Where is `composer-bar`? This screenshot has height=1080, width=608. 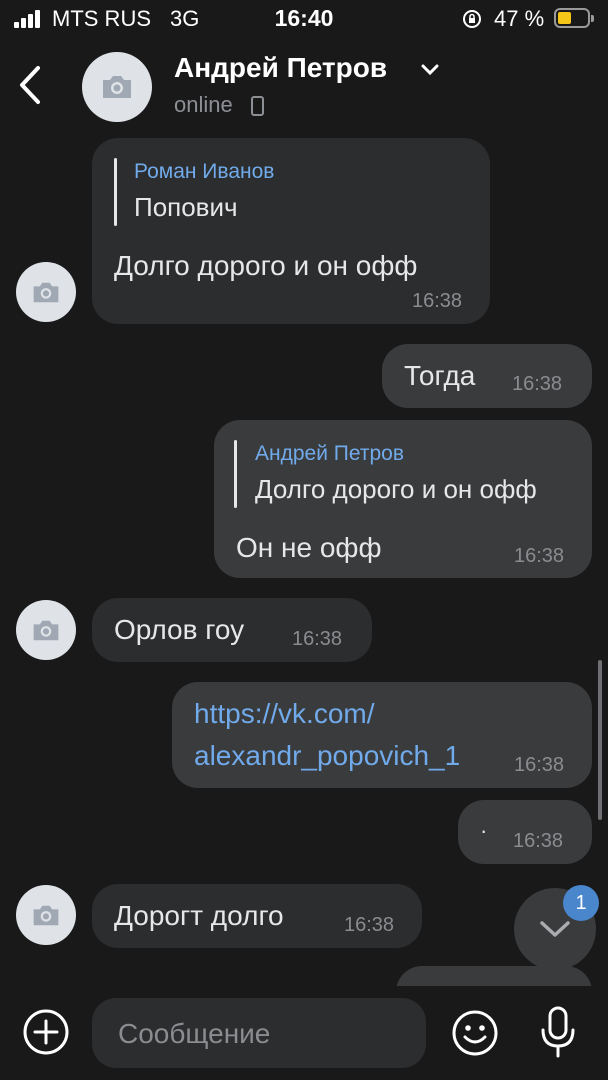
composer-bar is located at coordinates (304, 1033).